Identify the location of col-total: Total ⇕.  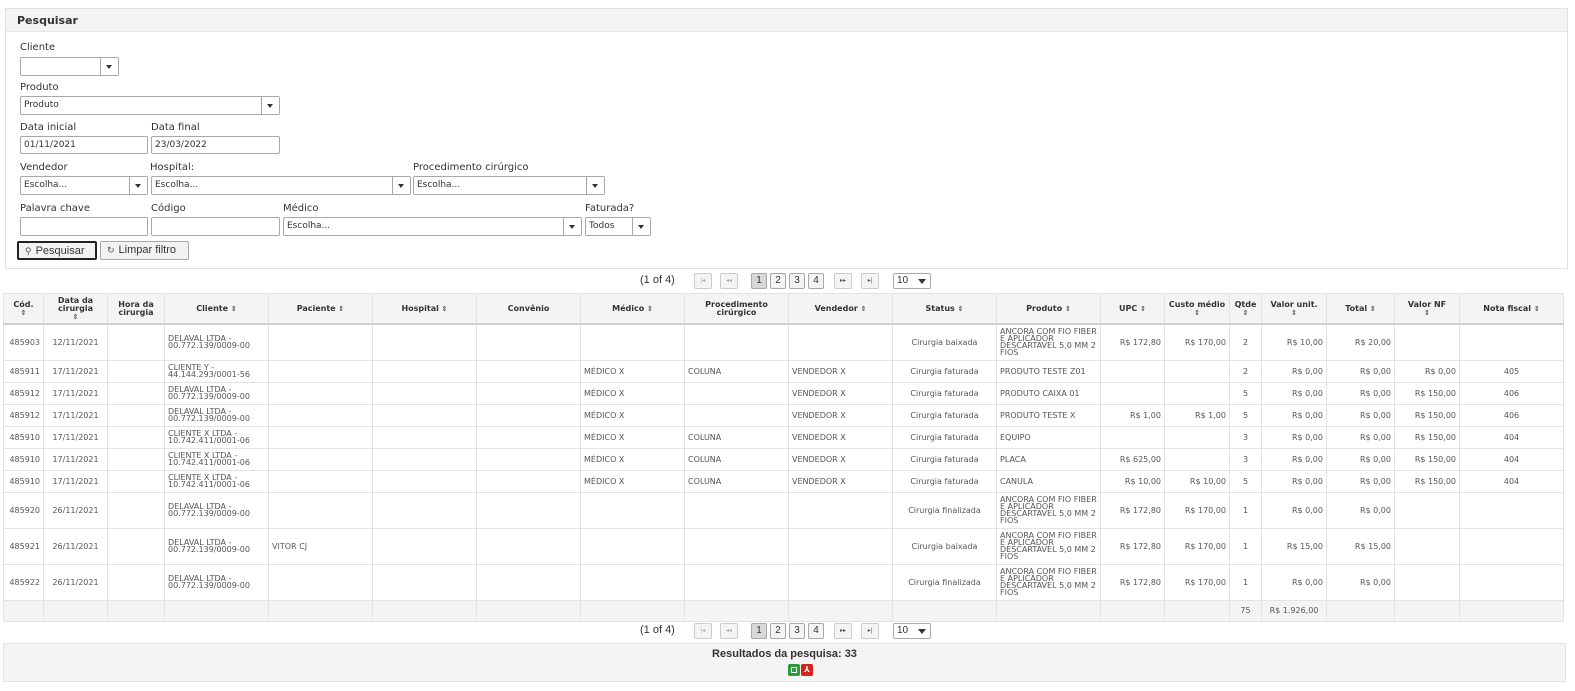
(1360, 309).